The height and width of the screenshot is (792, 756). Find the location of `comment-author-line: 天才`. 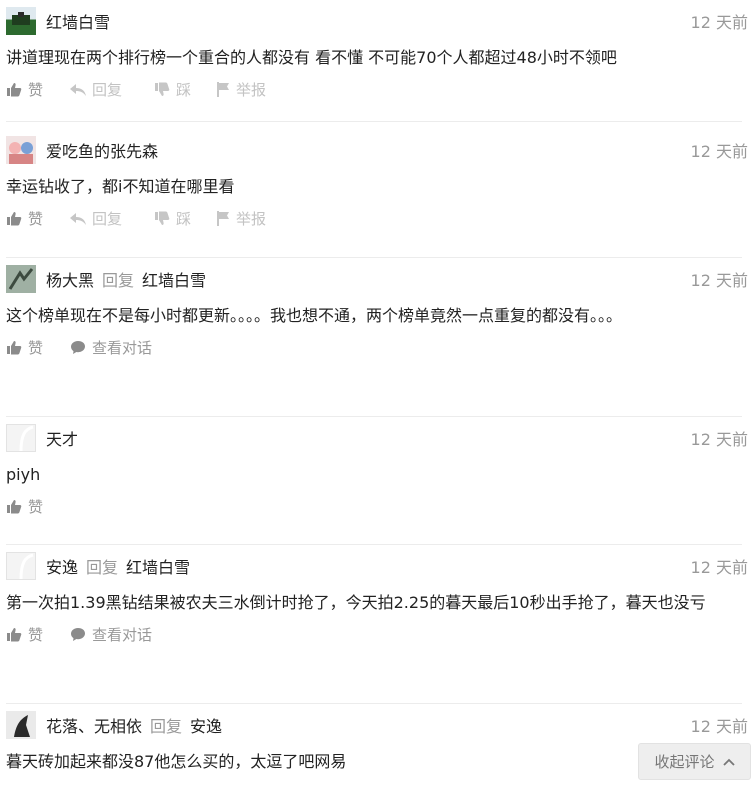

comment-author-line: 天才 is located at coordinates (62, 438).